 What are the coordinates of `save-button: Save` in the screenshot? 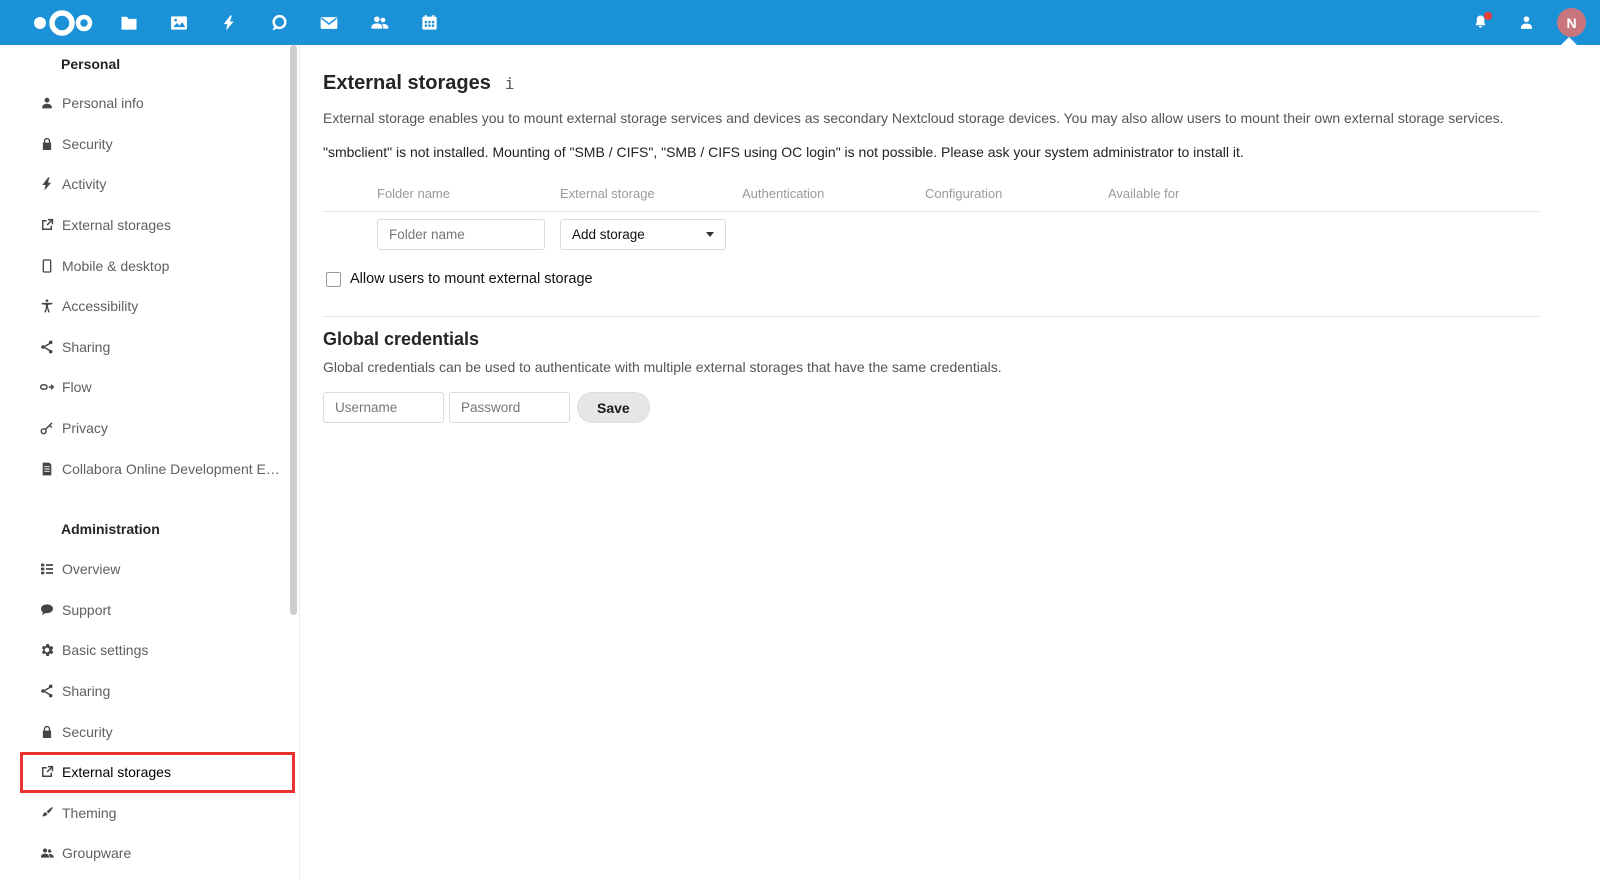 It's located at (613, 407).